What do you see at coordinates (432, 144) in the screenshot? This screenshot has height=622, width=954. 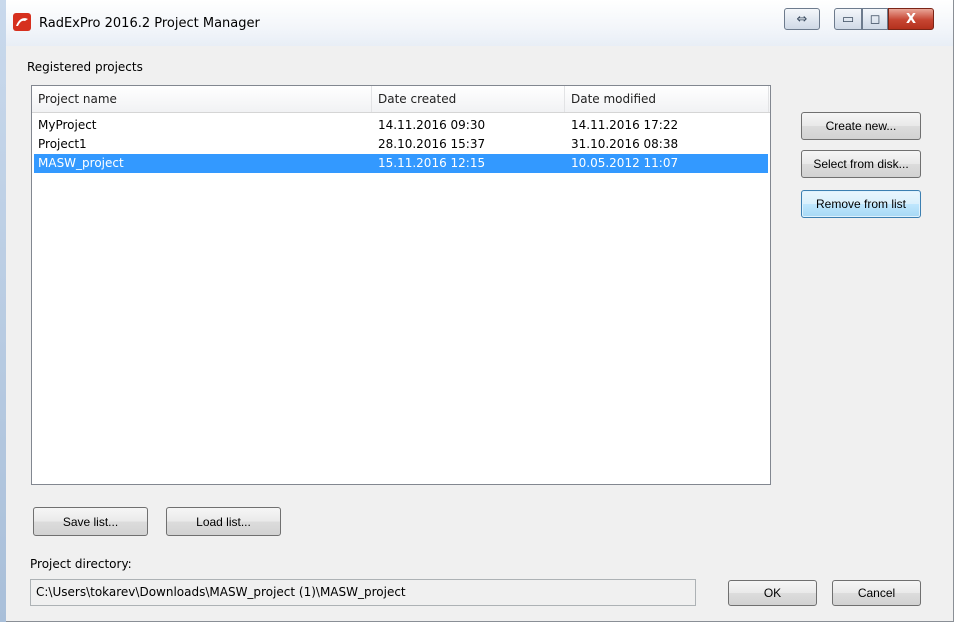 I see `date-created-cell: 28.10.2016 15:37` at bounding box center [432, 144].